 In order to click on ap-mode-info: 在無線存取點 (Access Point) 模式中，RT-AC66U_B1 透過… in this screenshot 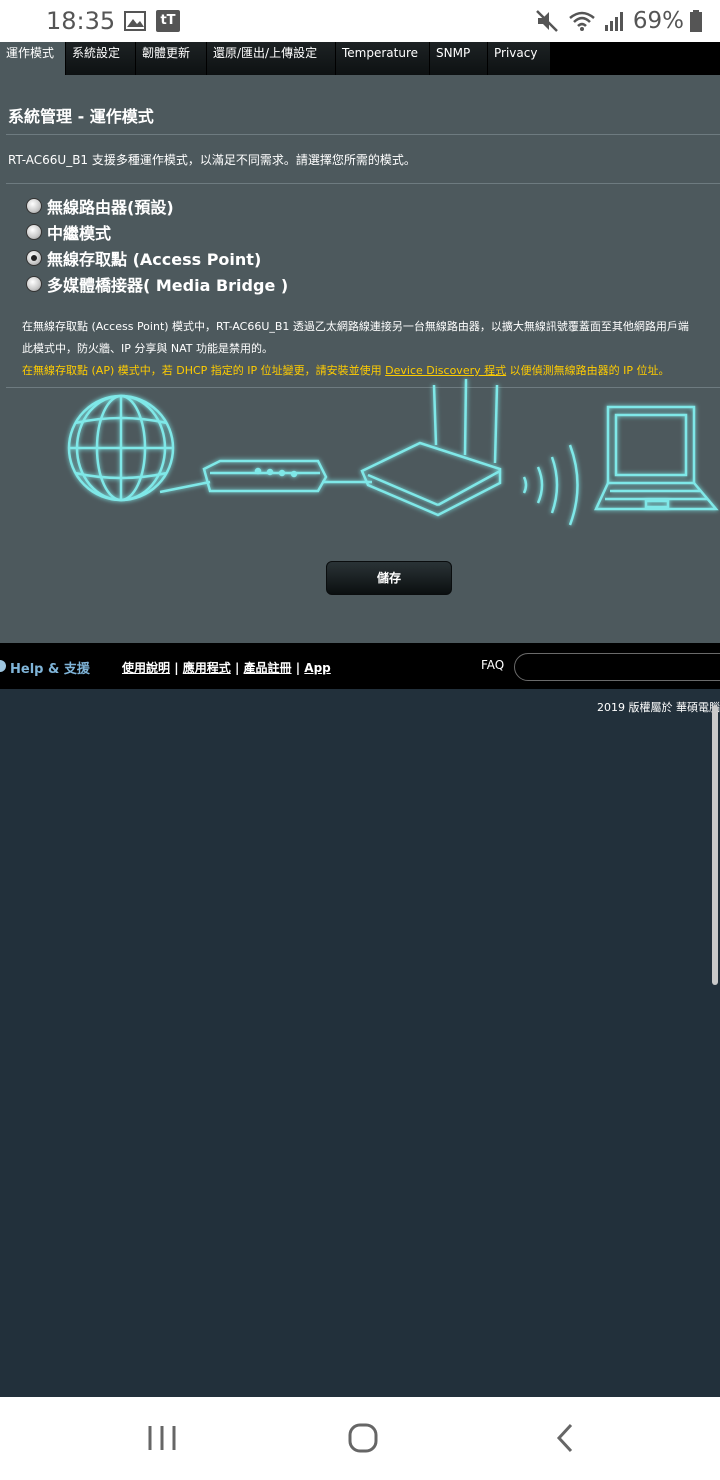, I will do `click(355, 326)`.